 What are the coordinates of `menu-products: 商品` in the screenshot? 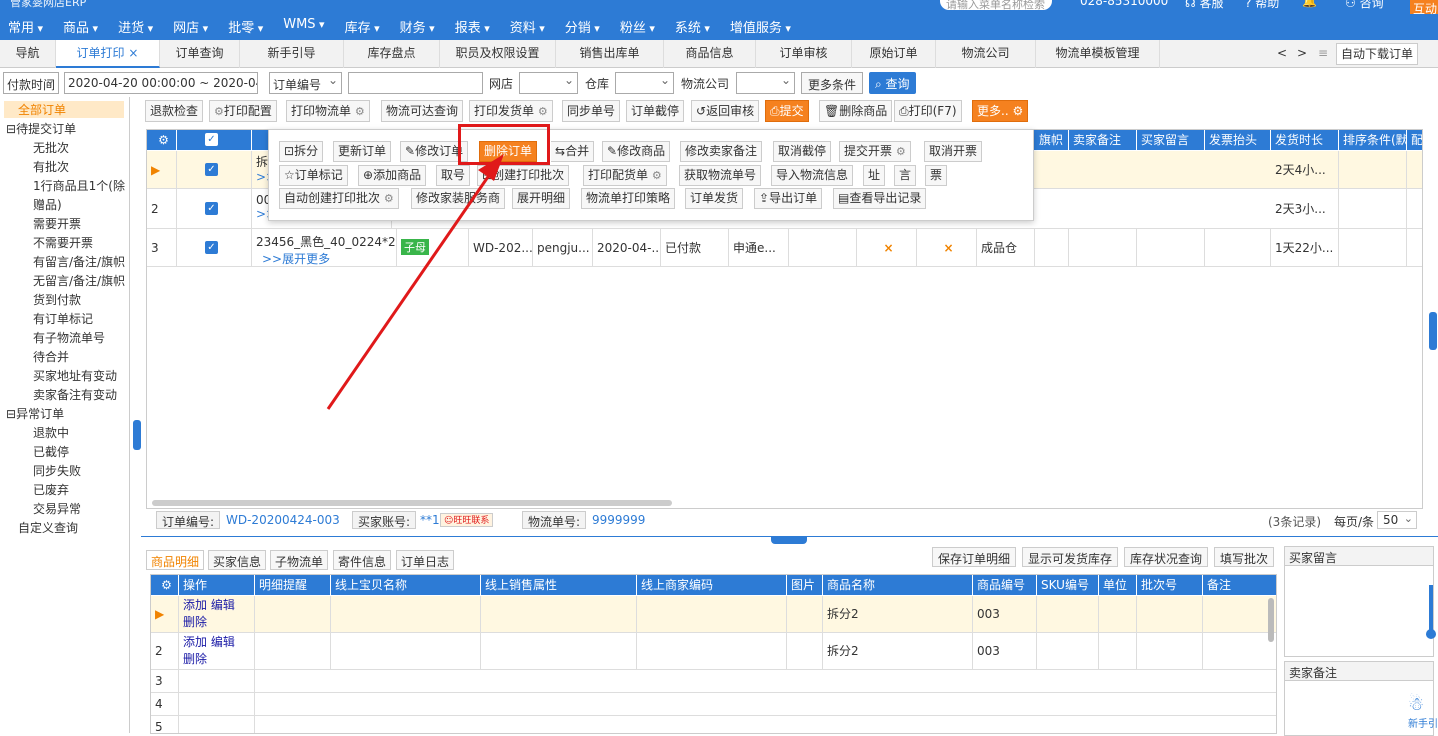 It's located at (76, 26).